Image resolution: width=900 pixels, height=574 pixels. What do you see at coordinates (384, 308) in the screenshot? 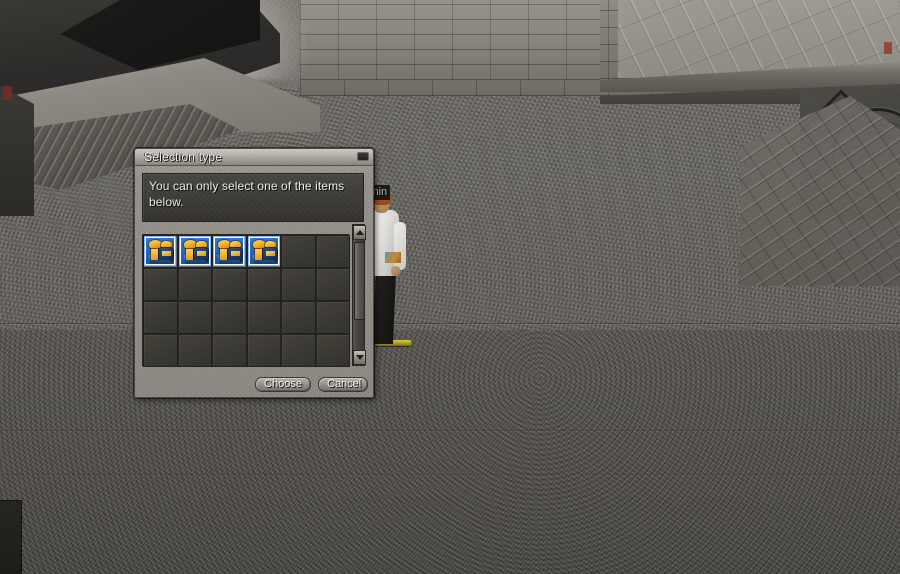
I see `character-legs` at bounding box center [384, 308].